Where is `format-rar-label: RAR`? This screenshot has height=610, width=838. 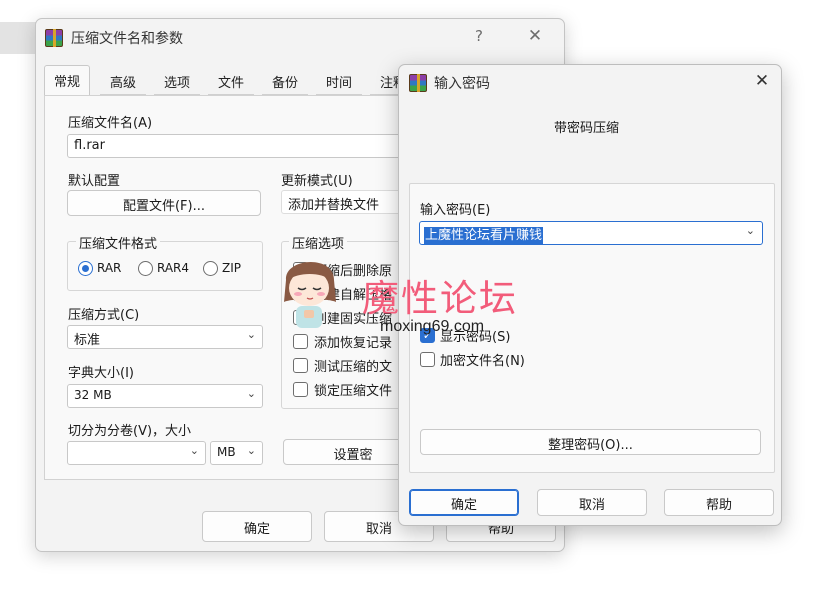 format-rar-label: RAR is located at coordinates (109, 268).